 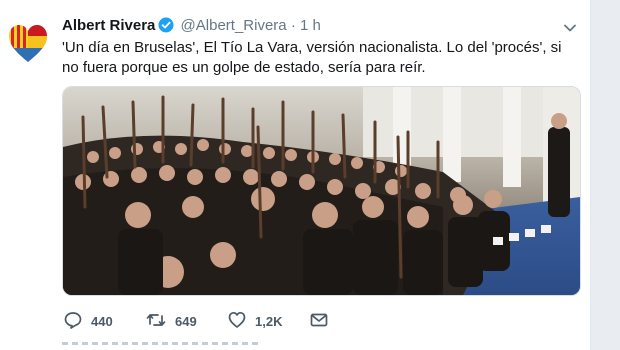 I want to click on tweet-actions: 440 649 1,2K, so click(x=272, y=321).